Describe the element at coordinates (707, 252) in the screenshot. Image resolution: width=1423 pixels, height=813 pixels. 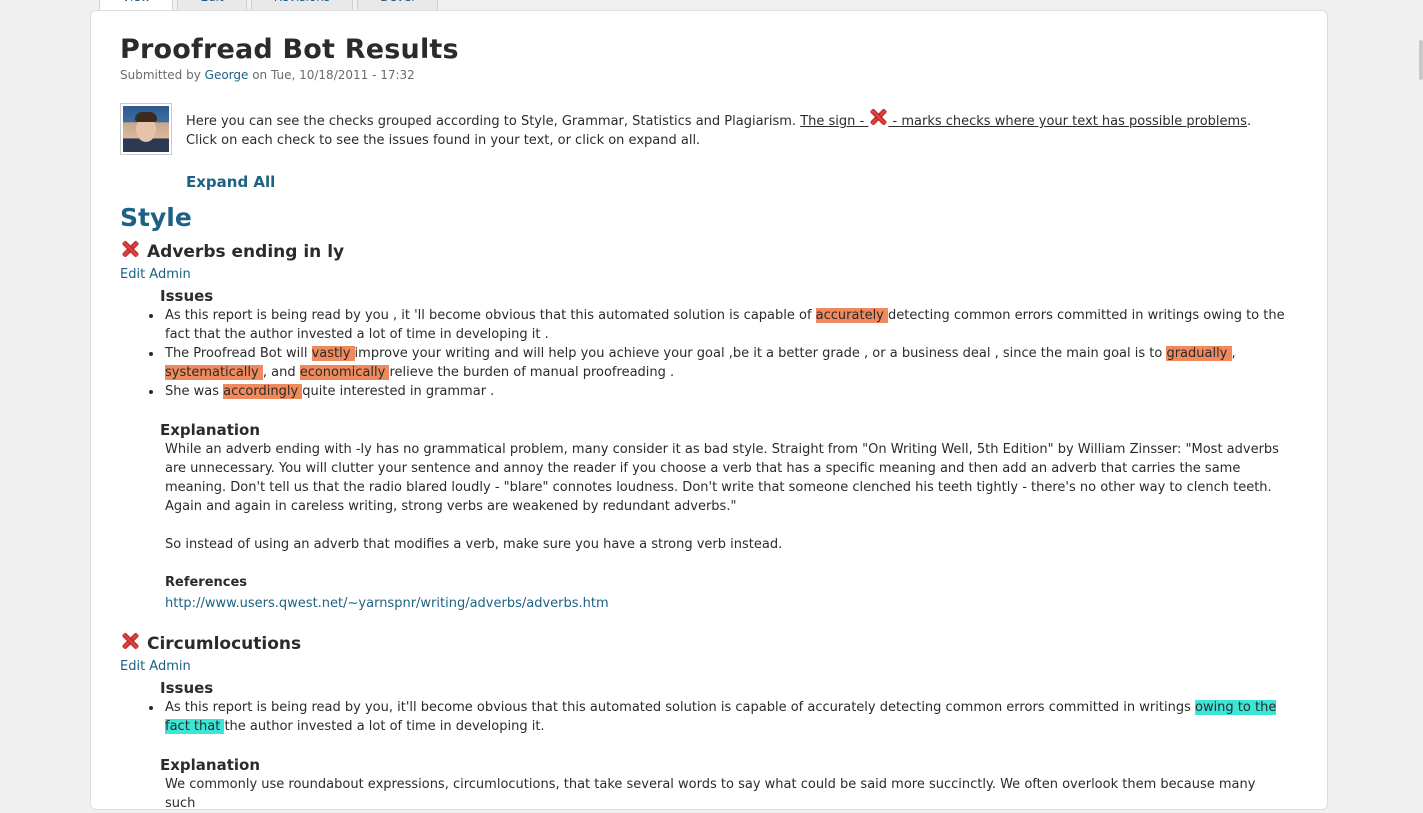
I see `check-title: Adverbs ending in ly` at that location.